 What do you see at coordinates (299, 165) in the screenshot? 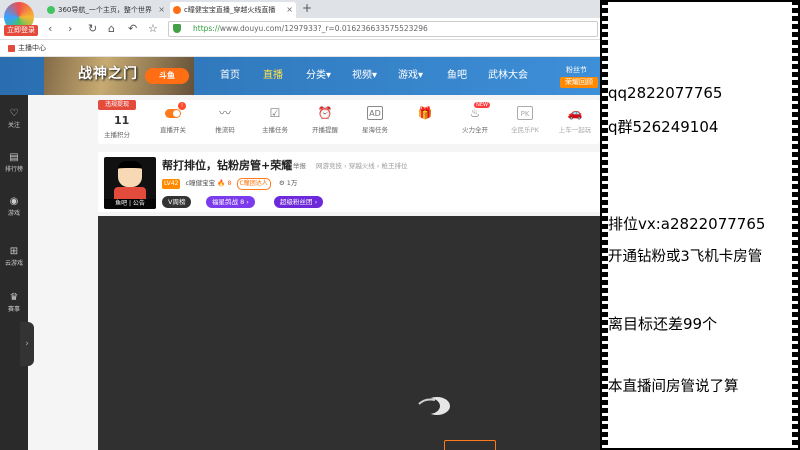
I see `report-link: 举报` at bounding box center [299, 165].